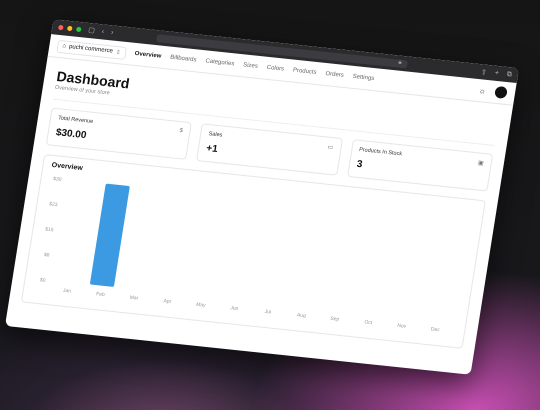  Describe the element at coordinates (269, 149) in the screenshot. I see `sales-card: Sales +1 ▭` at that location.